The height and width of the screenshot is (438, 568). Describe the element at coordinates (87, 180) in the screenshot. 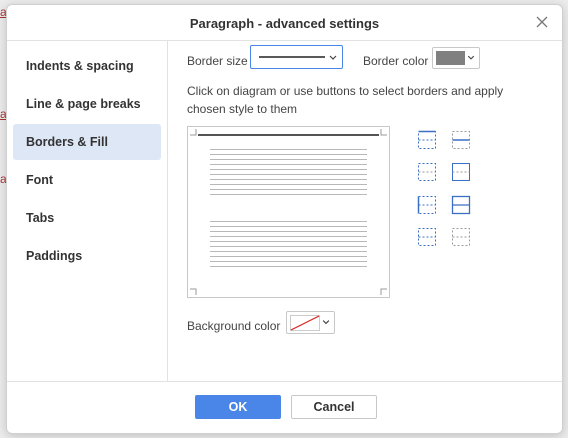

I see `sidebar-item-font: Font` at that location.